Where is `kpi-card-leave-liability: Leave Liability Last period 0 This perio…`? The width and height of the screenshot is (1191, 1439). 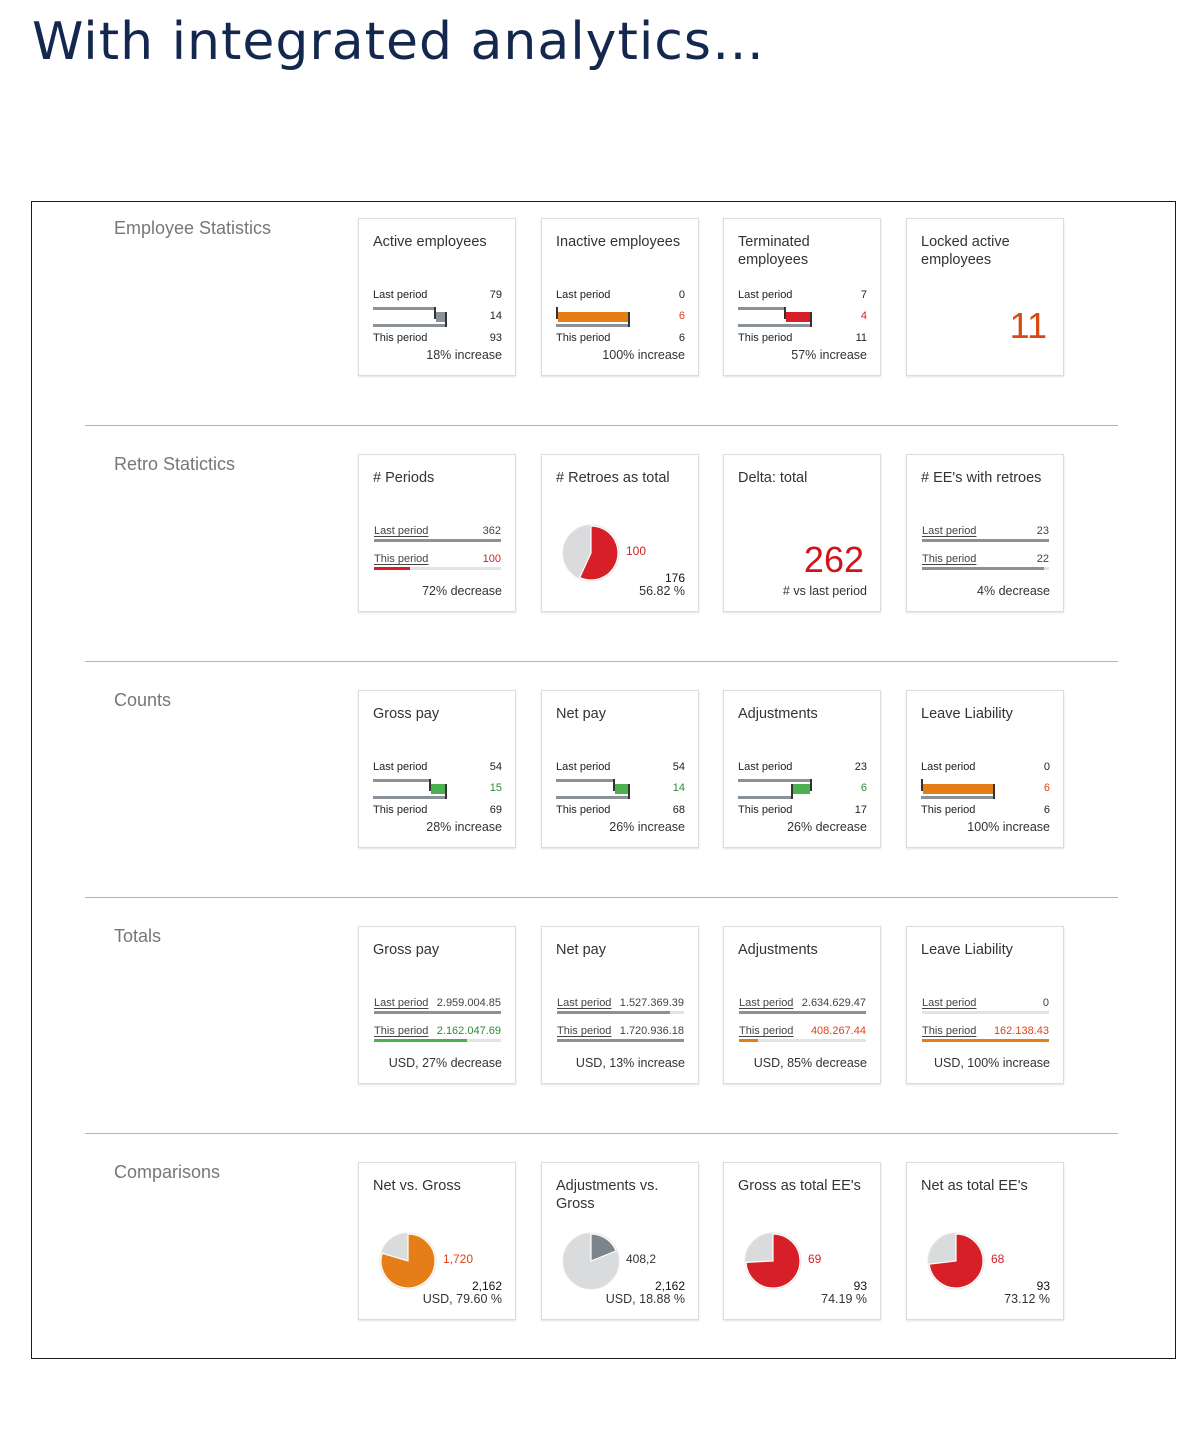 kpi-card-leave-liability: Leave Liability Last period 0 This perio… is located at coordinates (985, 1005).